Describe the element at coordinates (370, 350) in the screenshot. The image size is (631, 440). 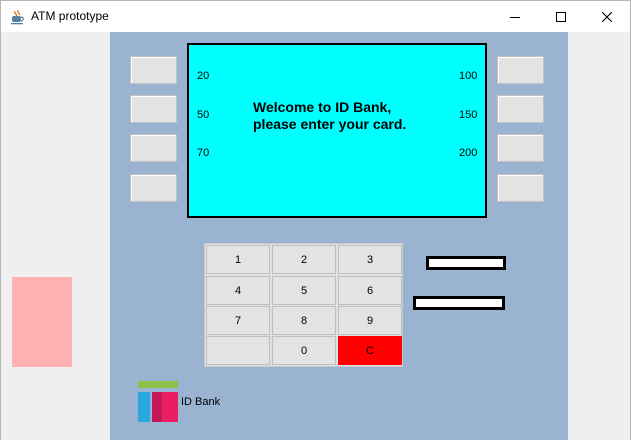
I see `key-clear: C` at that location.